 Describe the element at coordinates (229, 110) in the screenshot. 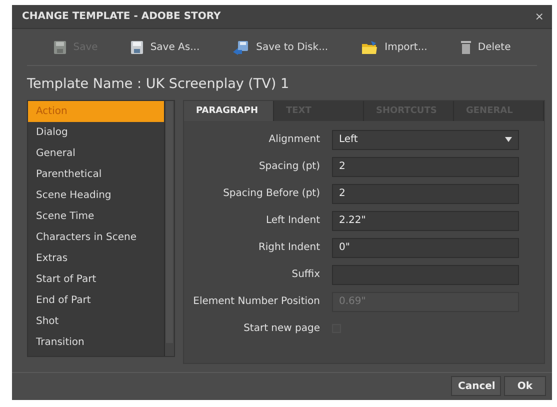

I see `tab: PARAGRAPH` at that location.